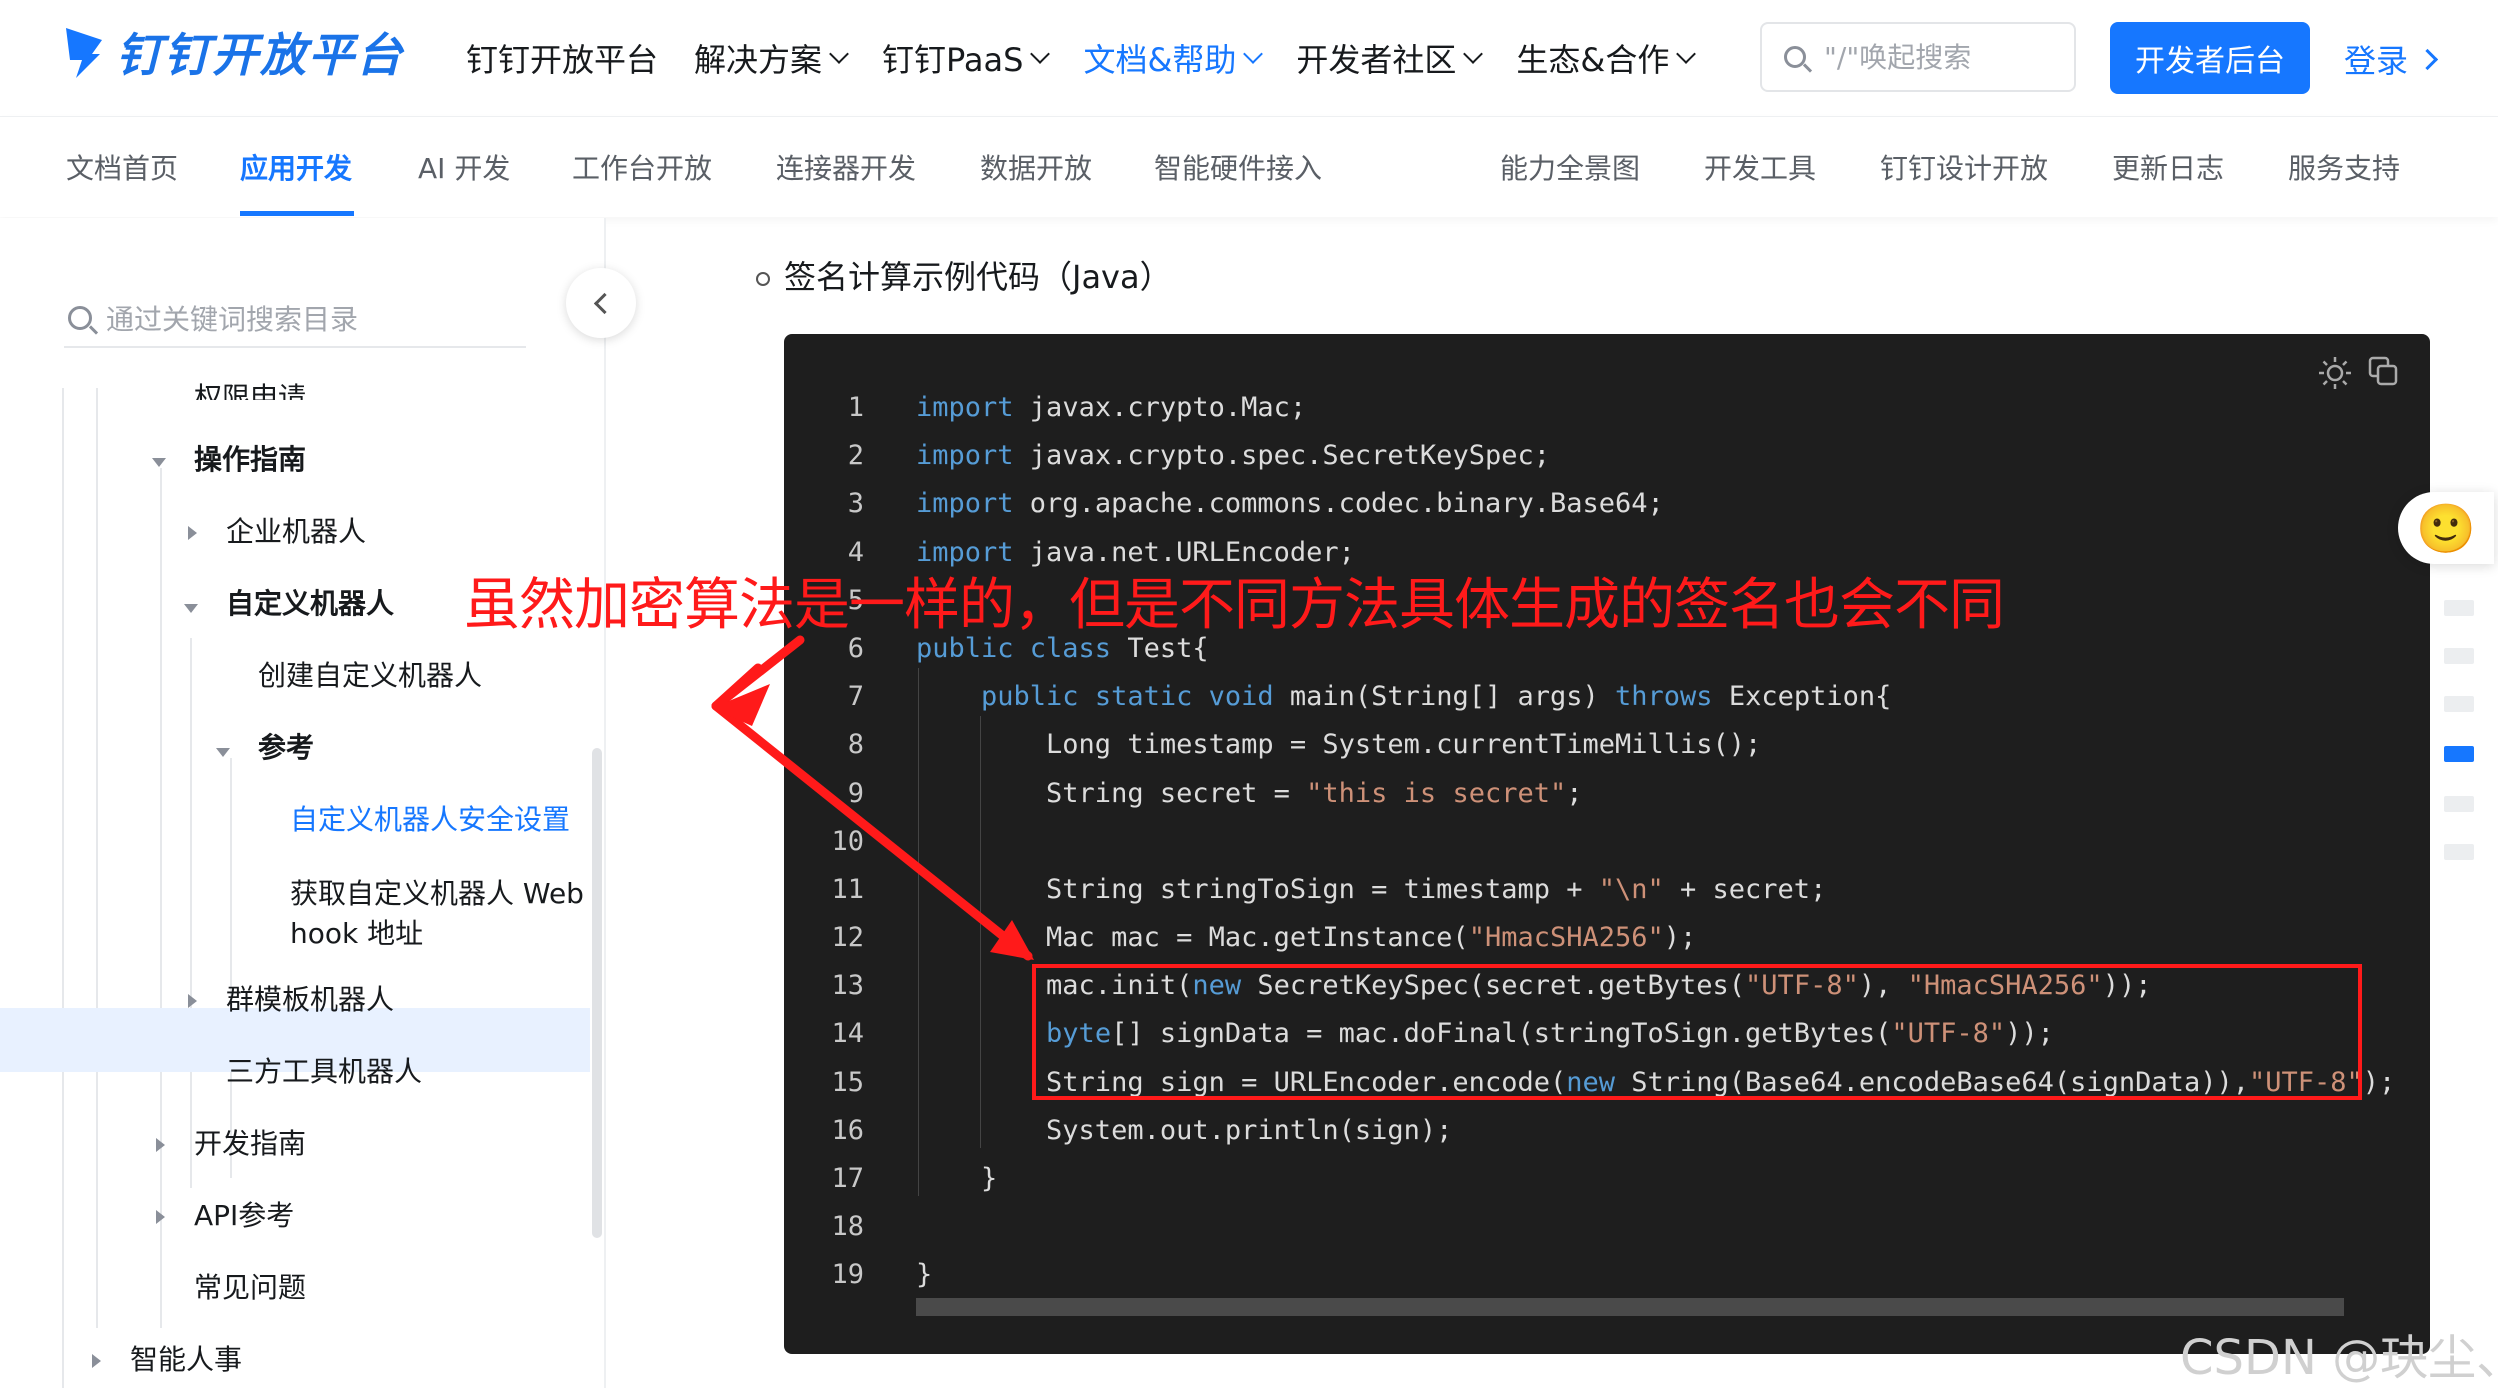 The height and width of the screenshot is (1388, 2498). Describe the element at coordinates (296, 167) in the screenshot. I see `subnav-app-dev: 应用开发` at that location.